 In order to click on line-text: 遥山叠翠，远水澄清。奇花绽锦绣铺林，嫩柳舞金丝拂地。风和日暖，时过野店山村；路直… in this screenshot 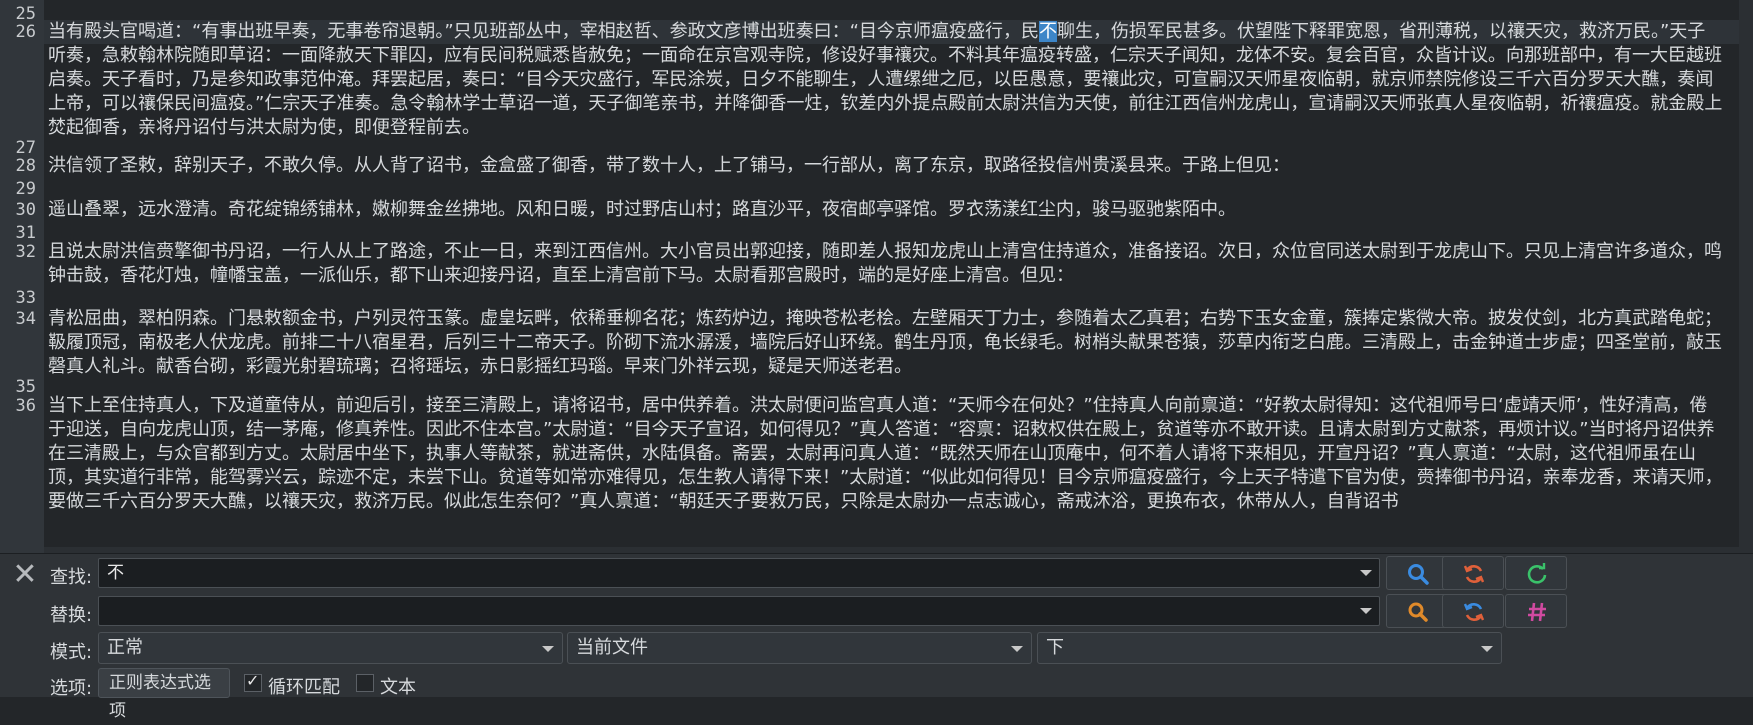, I will do `click(885, 210)`.